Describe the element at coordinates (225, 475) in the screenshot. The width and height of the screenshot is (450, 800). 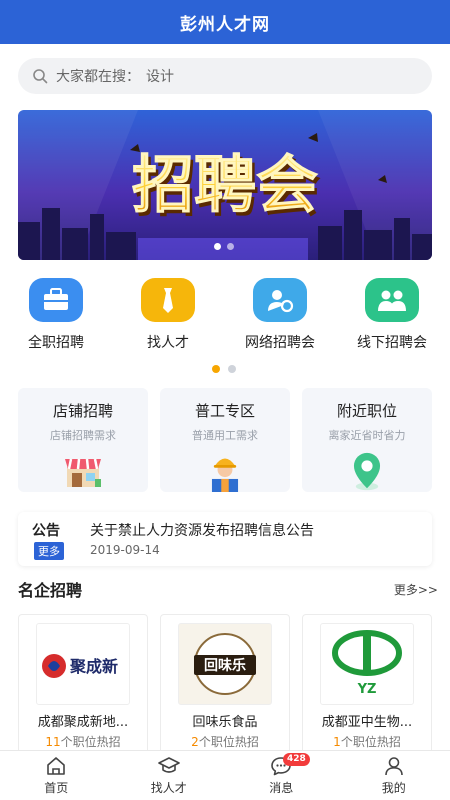
I see `worker-icon` at that location.